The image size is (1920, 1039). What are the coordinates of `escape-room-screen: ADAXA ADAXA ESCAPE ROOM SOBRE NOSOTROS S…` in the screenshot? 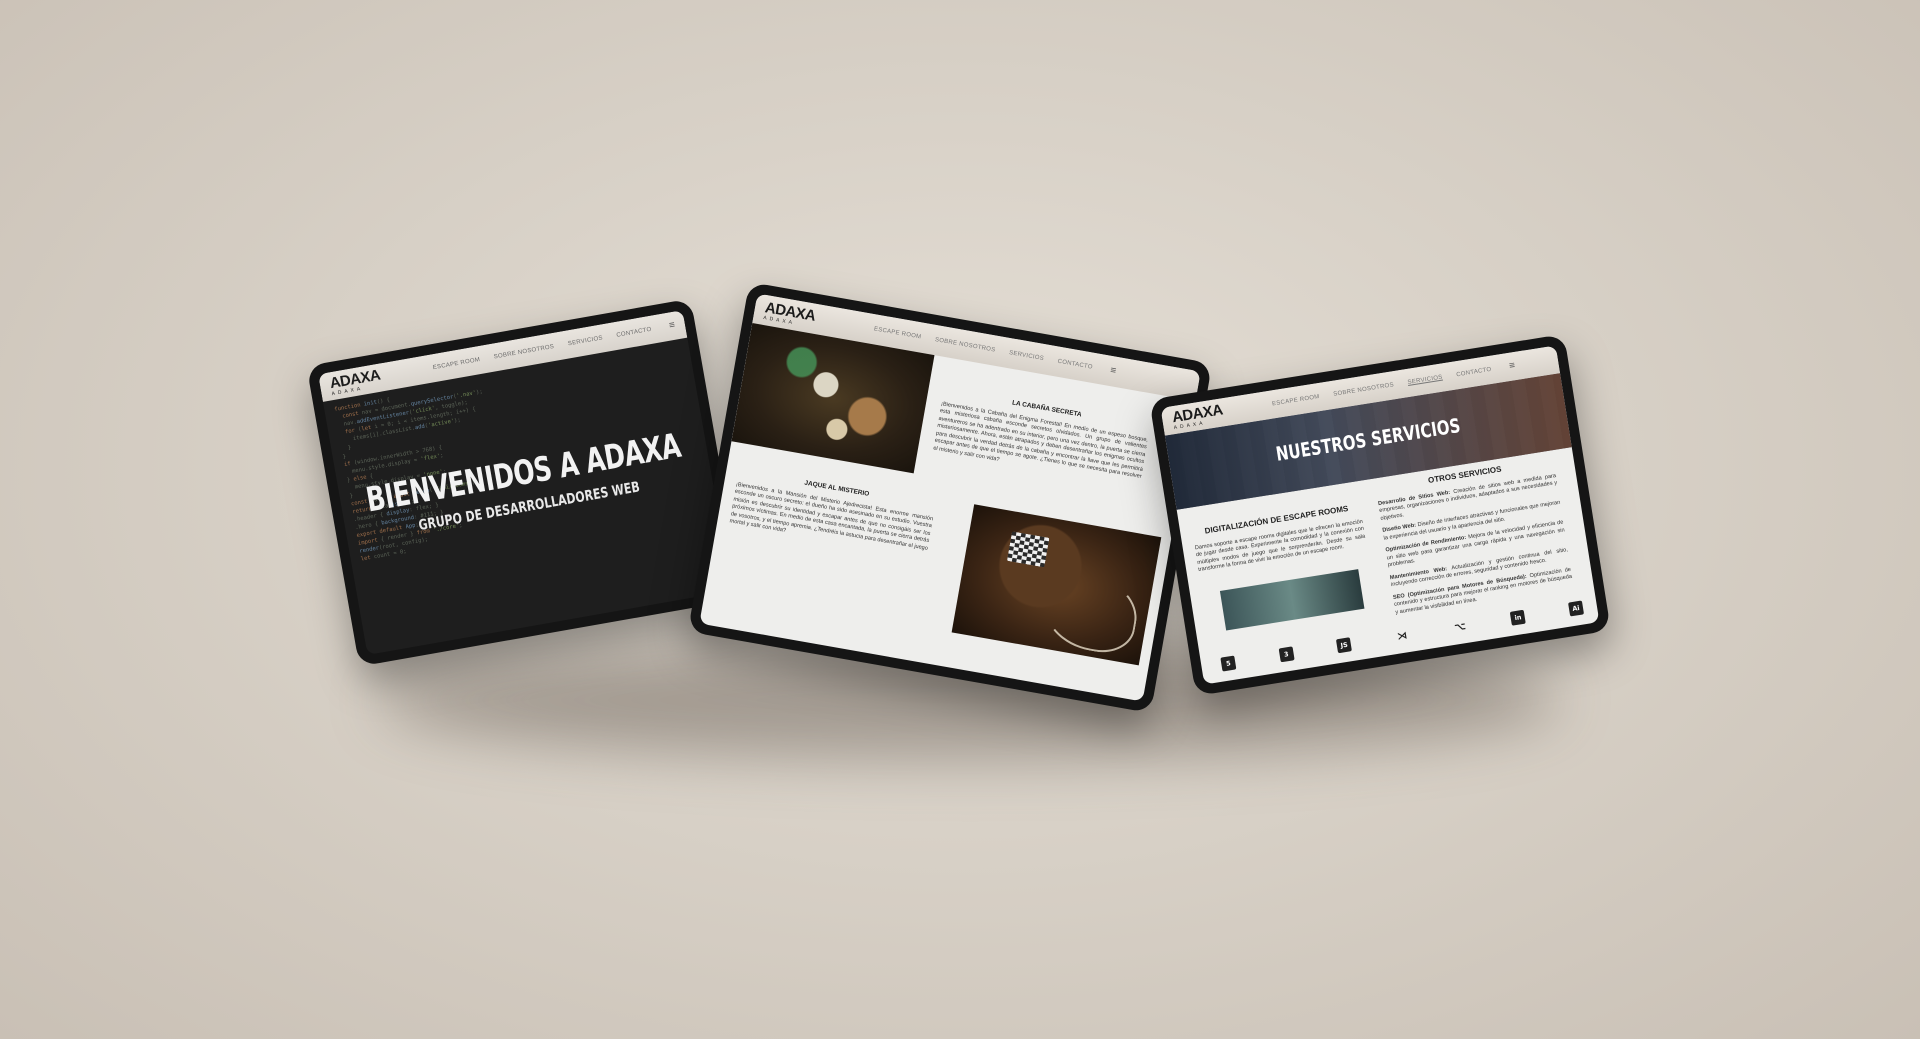 It's located at (950, 497).